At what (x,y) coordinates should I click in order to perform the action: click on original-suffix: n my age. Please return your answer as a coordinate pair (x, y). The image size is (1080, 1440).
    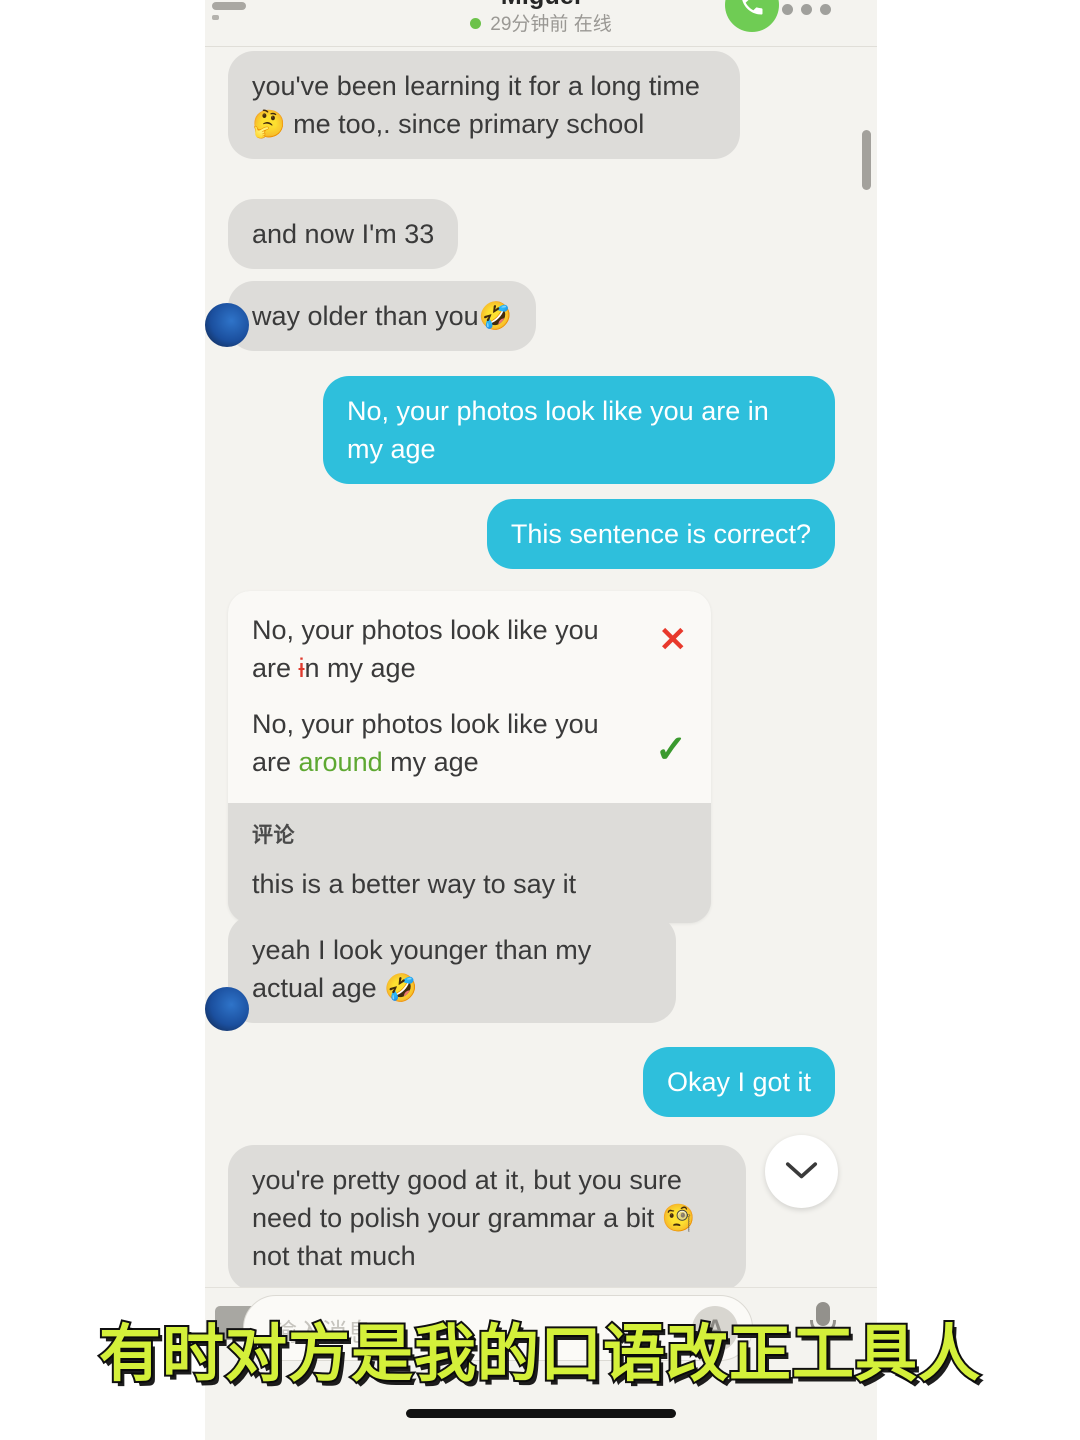
    Looking at the image, I should click on (360, 668).